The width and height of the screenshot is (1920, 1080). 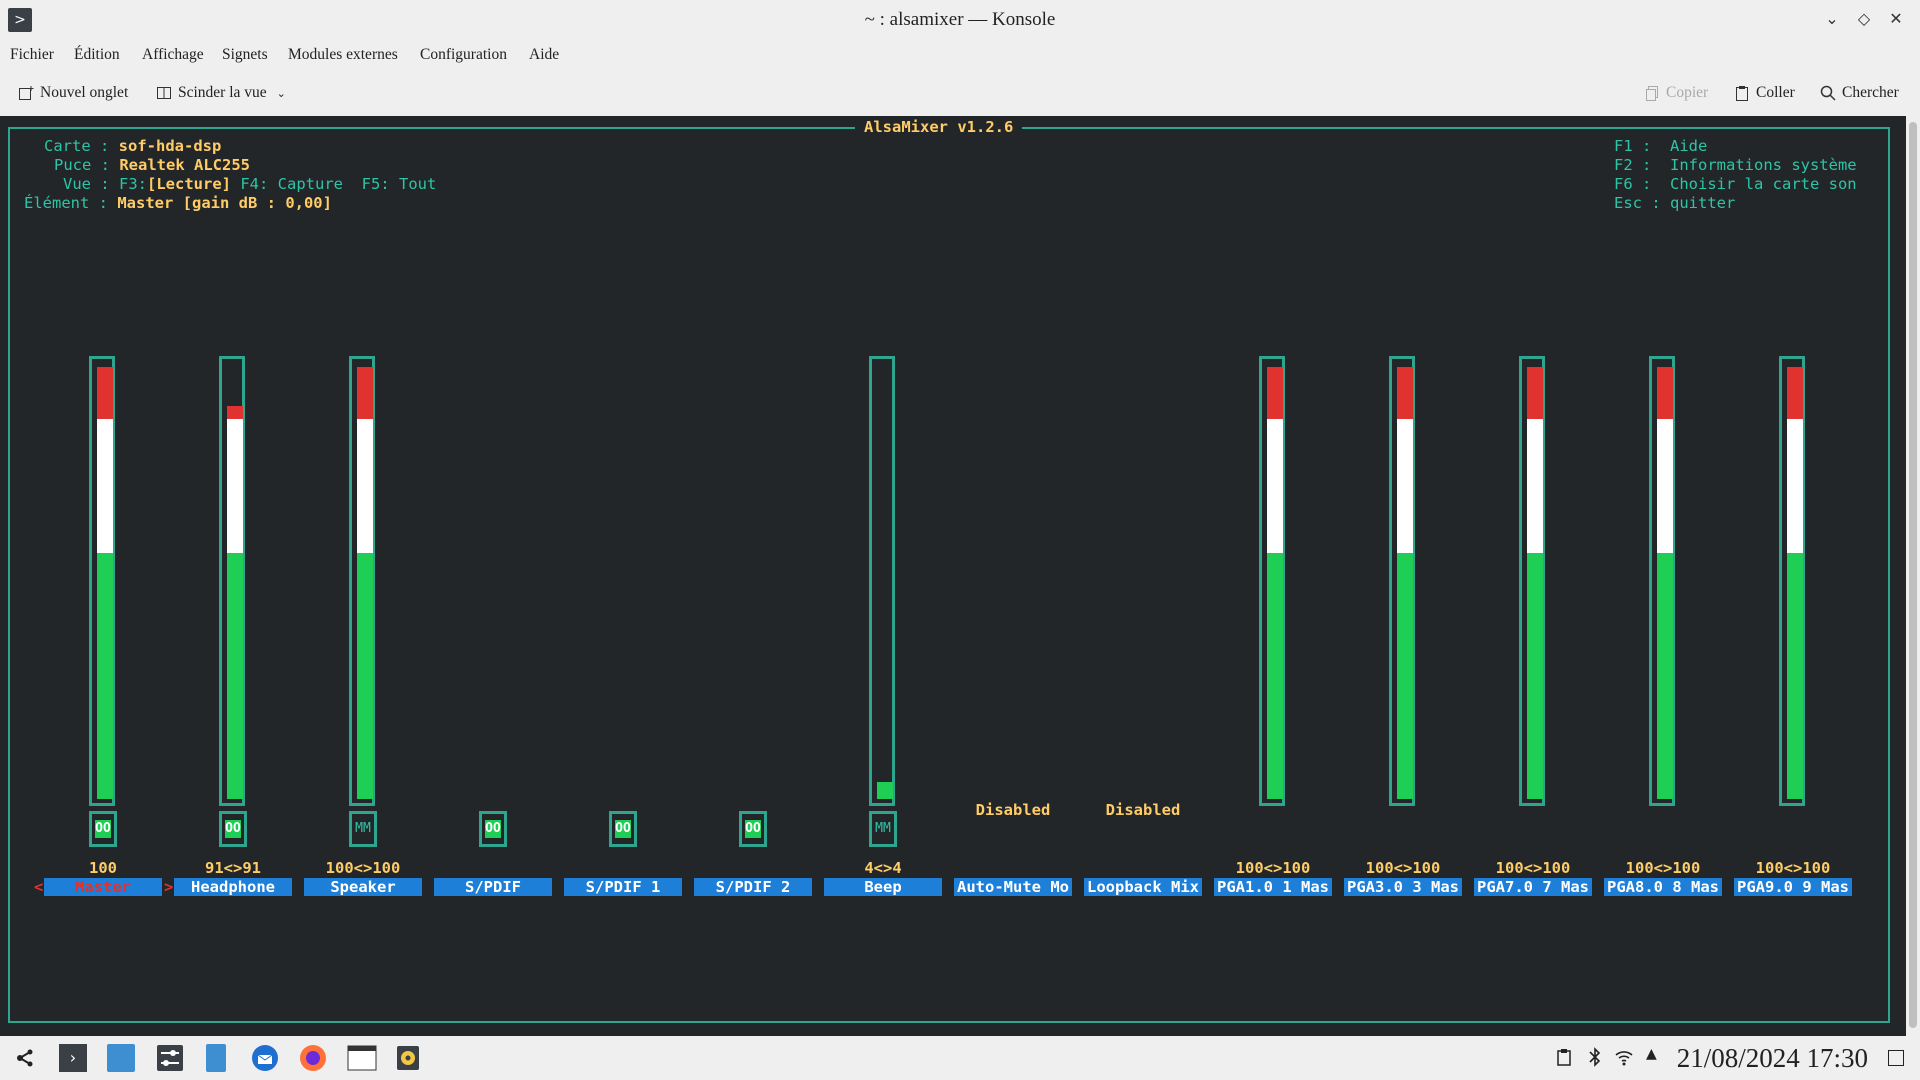 What do you see at coordinates (1013, 630) in the screenshot?
I see `channel-auto-mute-mo: Disabled Auto-Mute Mo` at bounding box center [1013, 630].